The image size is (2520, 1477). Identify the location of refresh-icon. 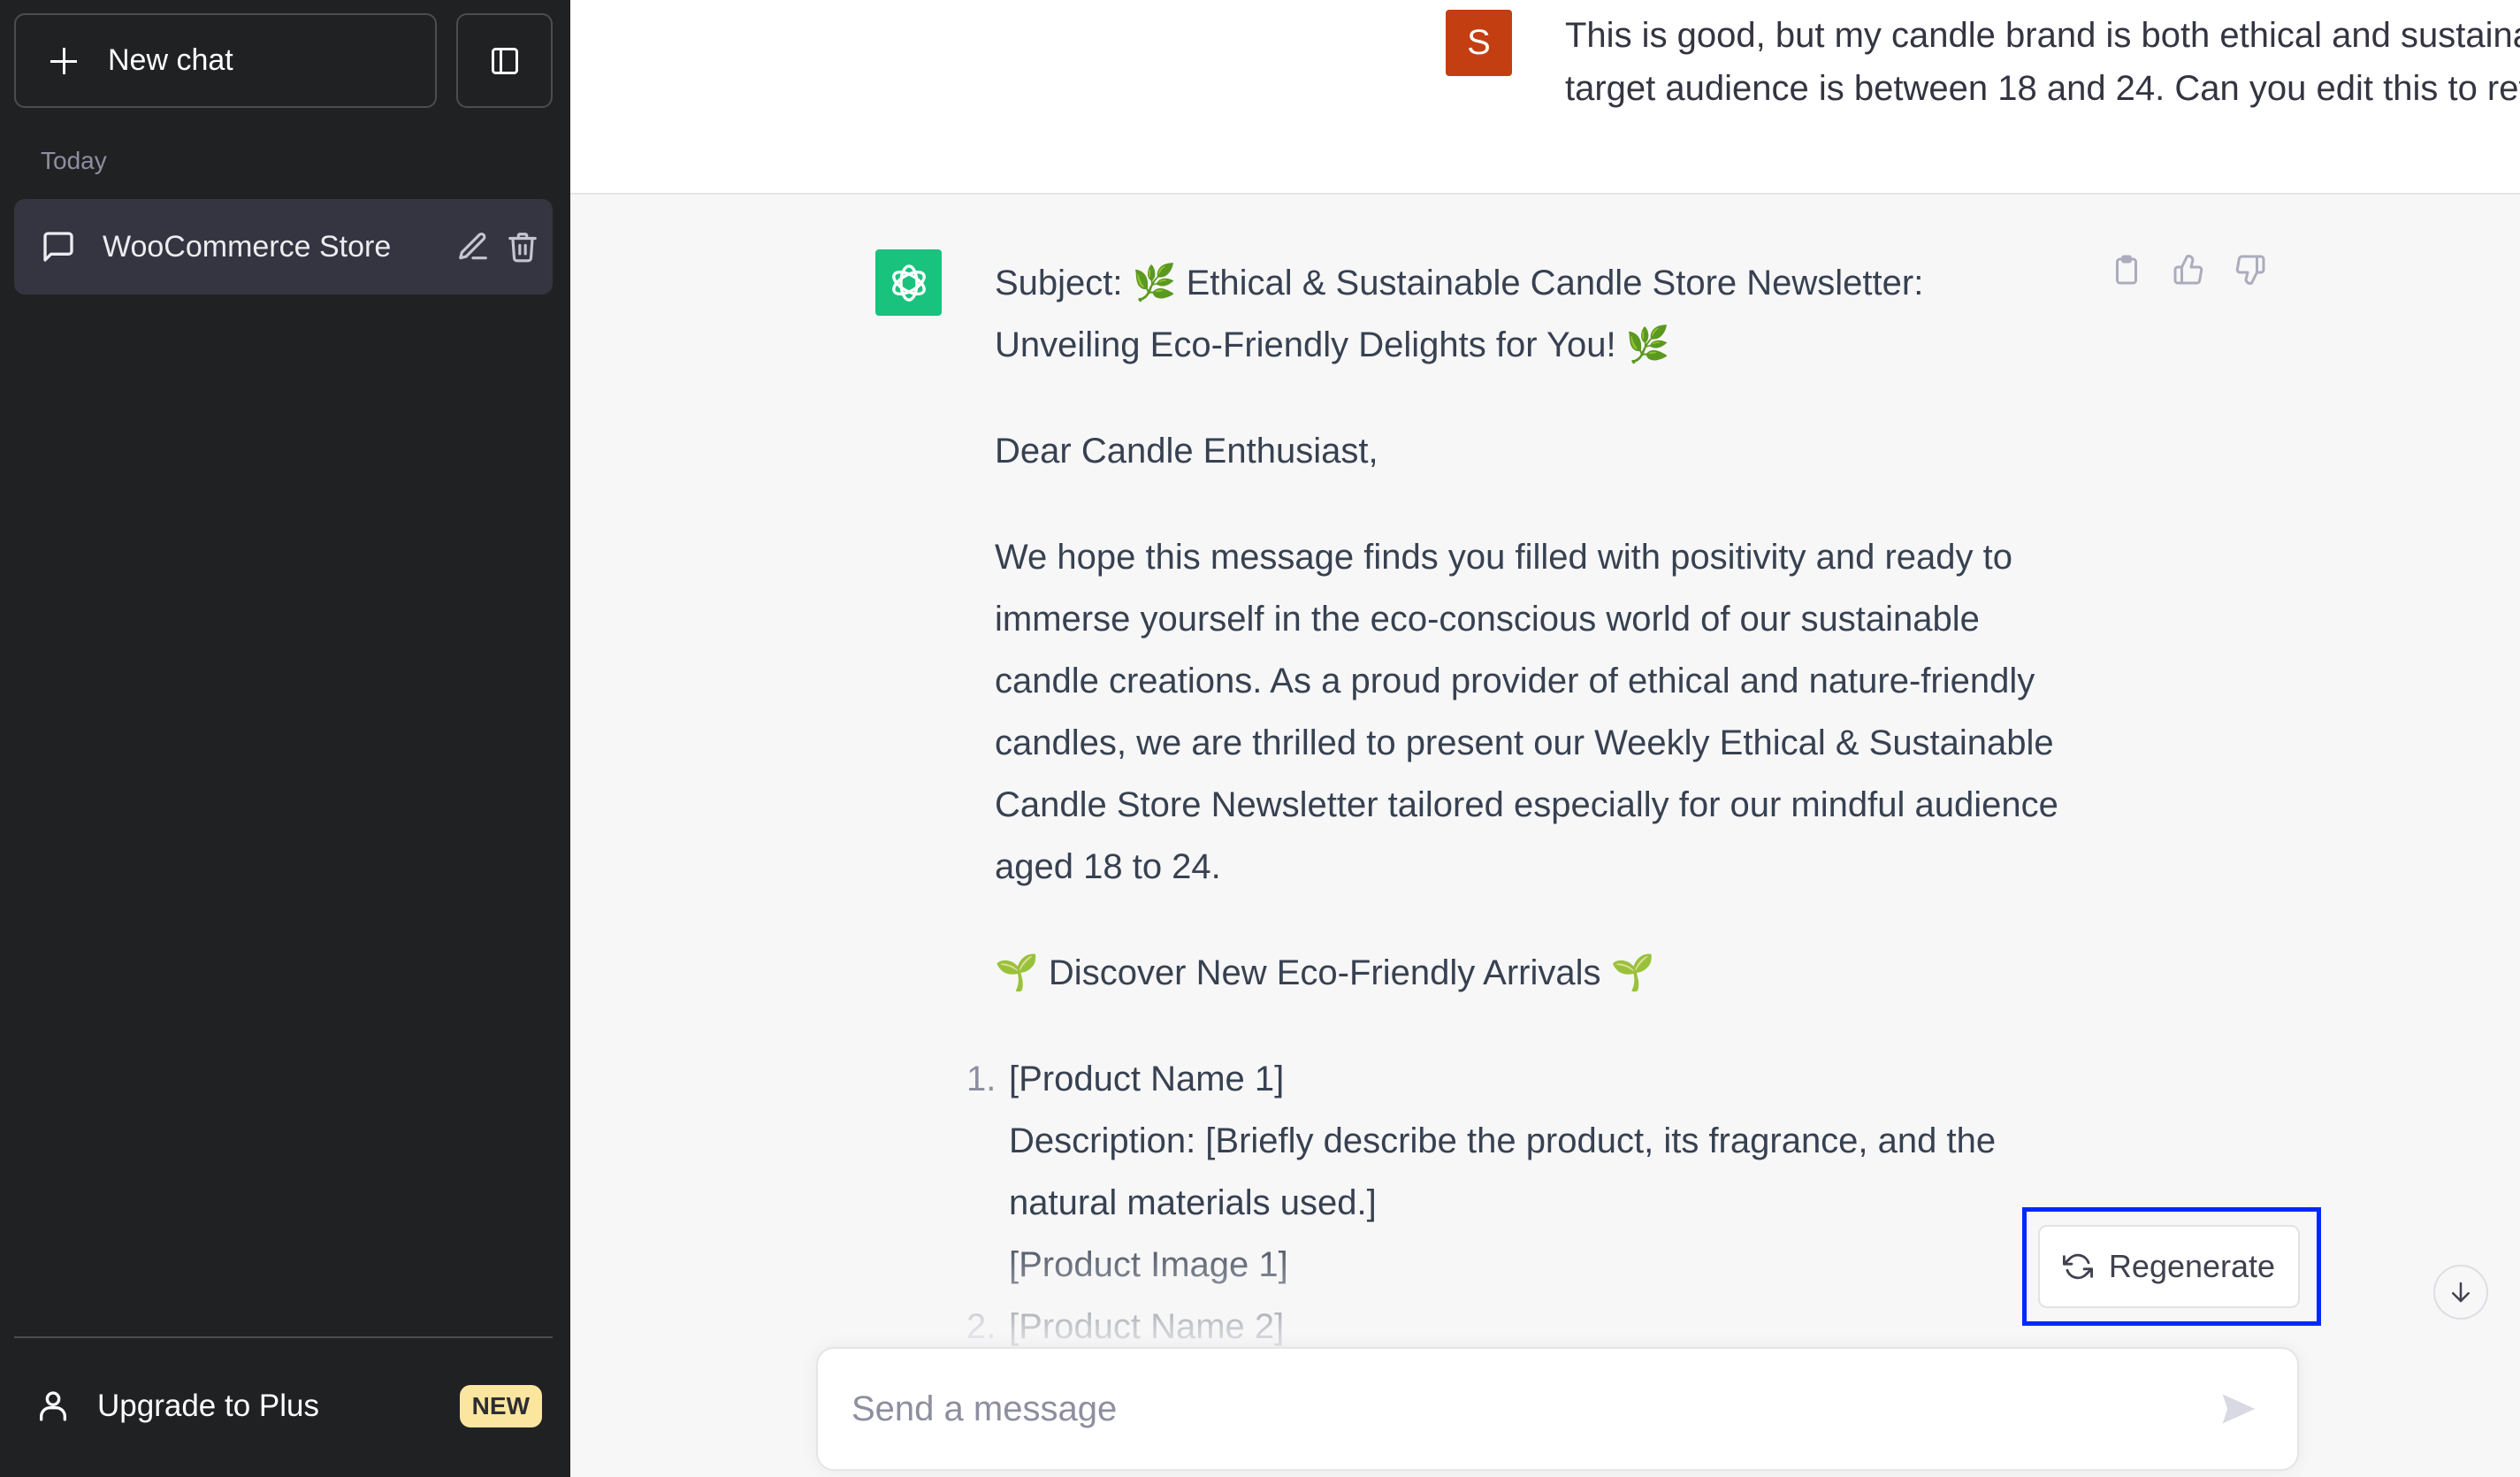
(2077, 1266).